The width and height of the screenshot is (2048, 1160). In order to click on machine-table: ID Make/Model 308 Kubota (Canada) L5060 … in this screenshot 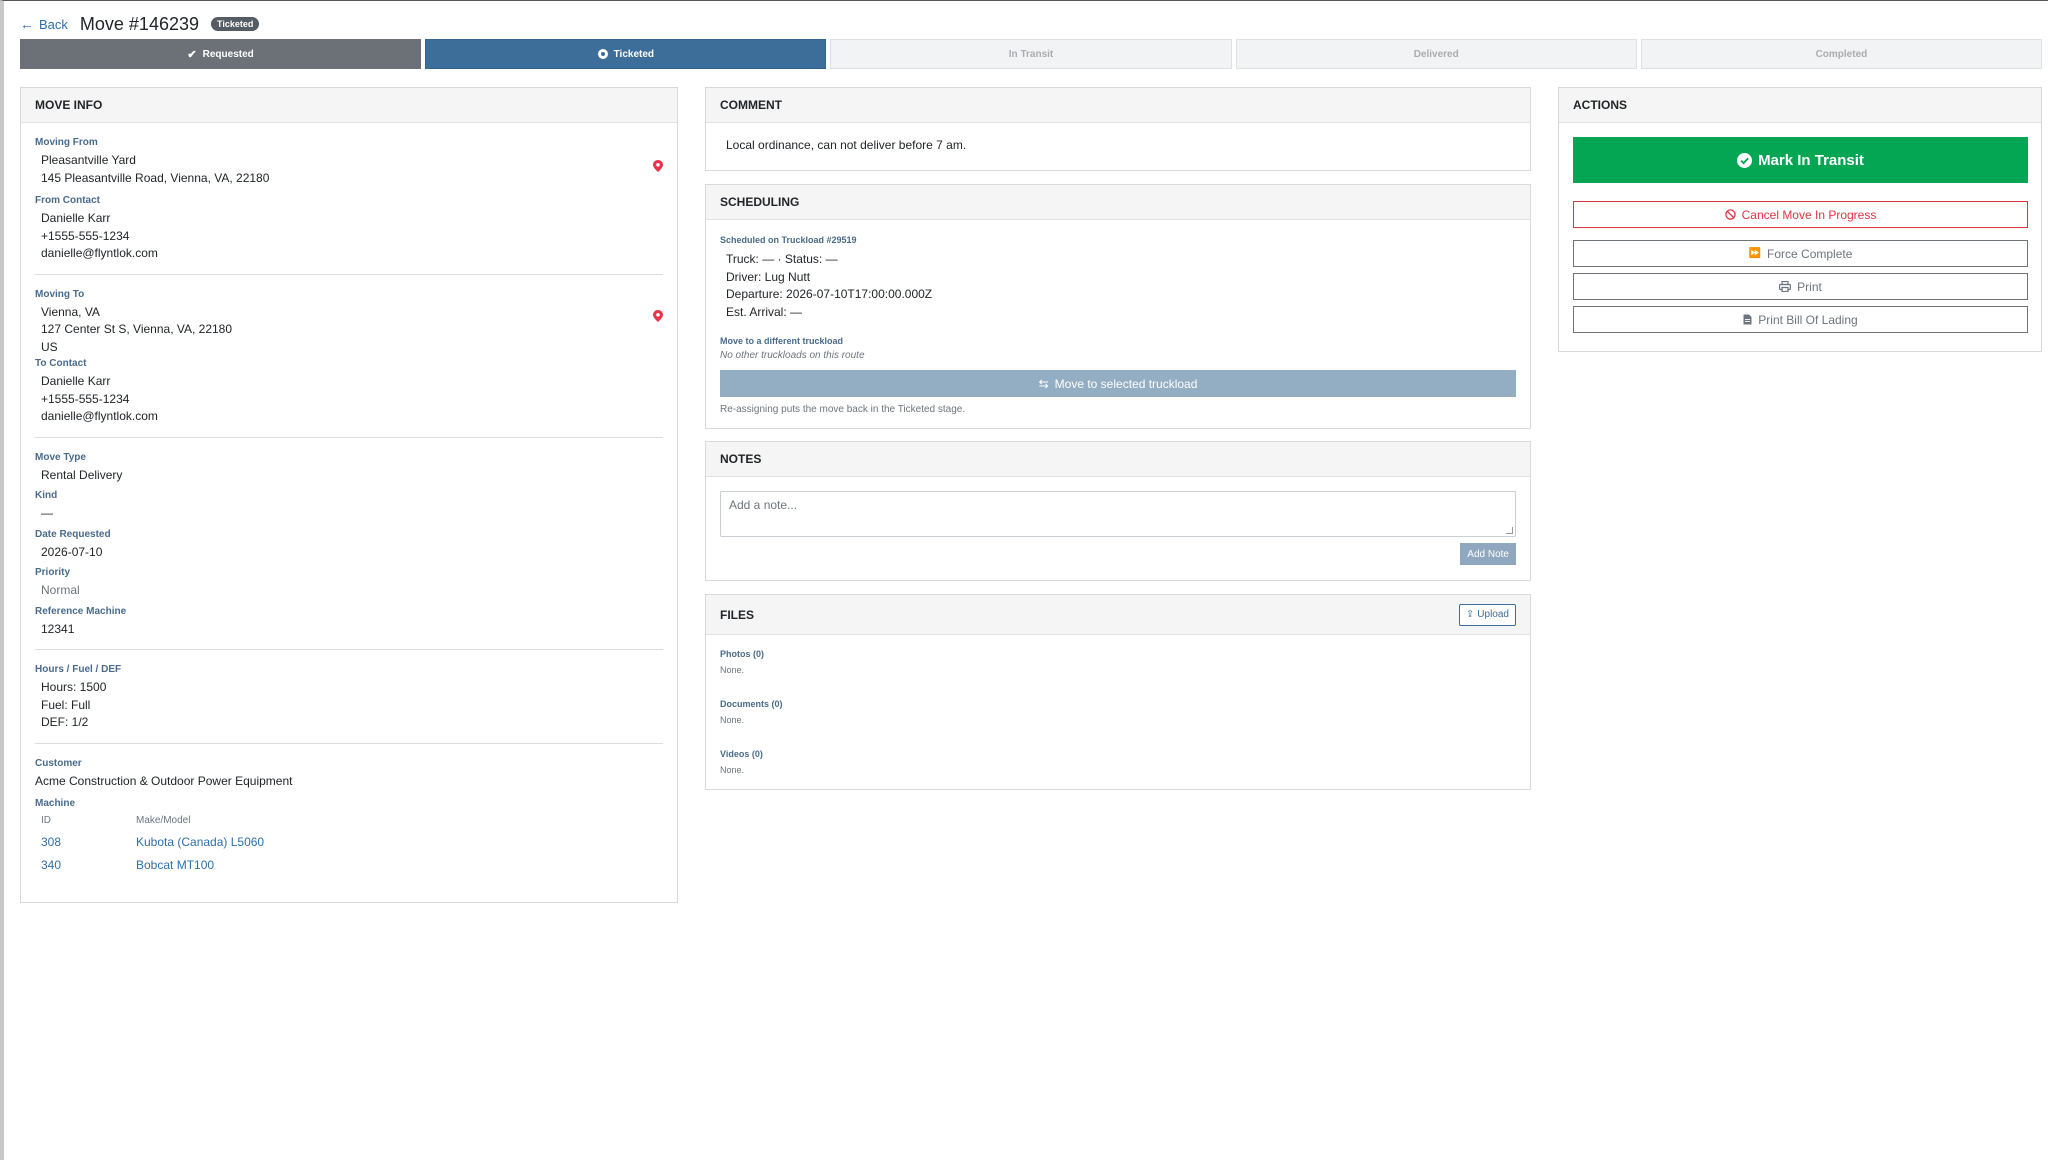, I will do `click(152, 845)`.